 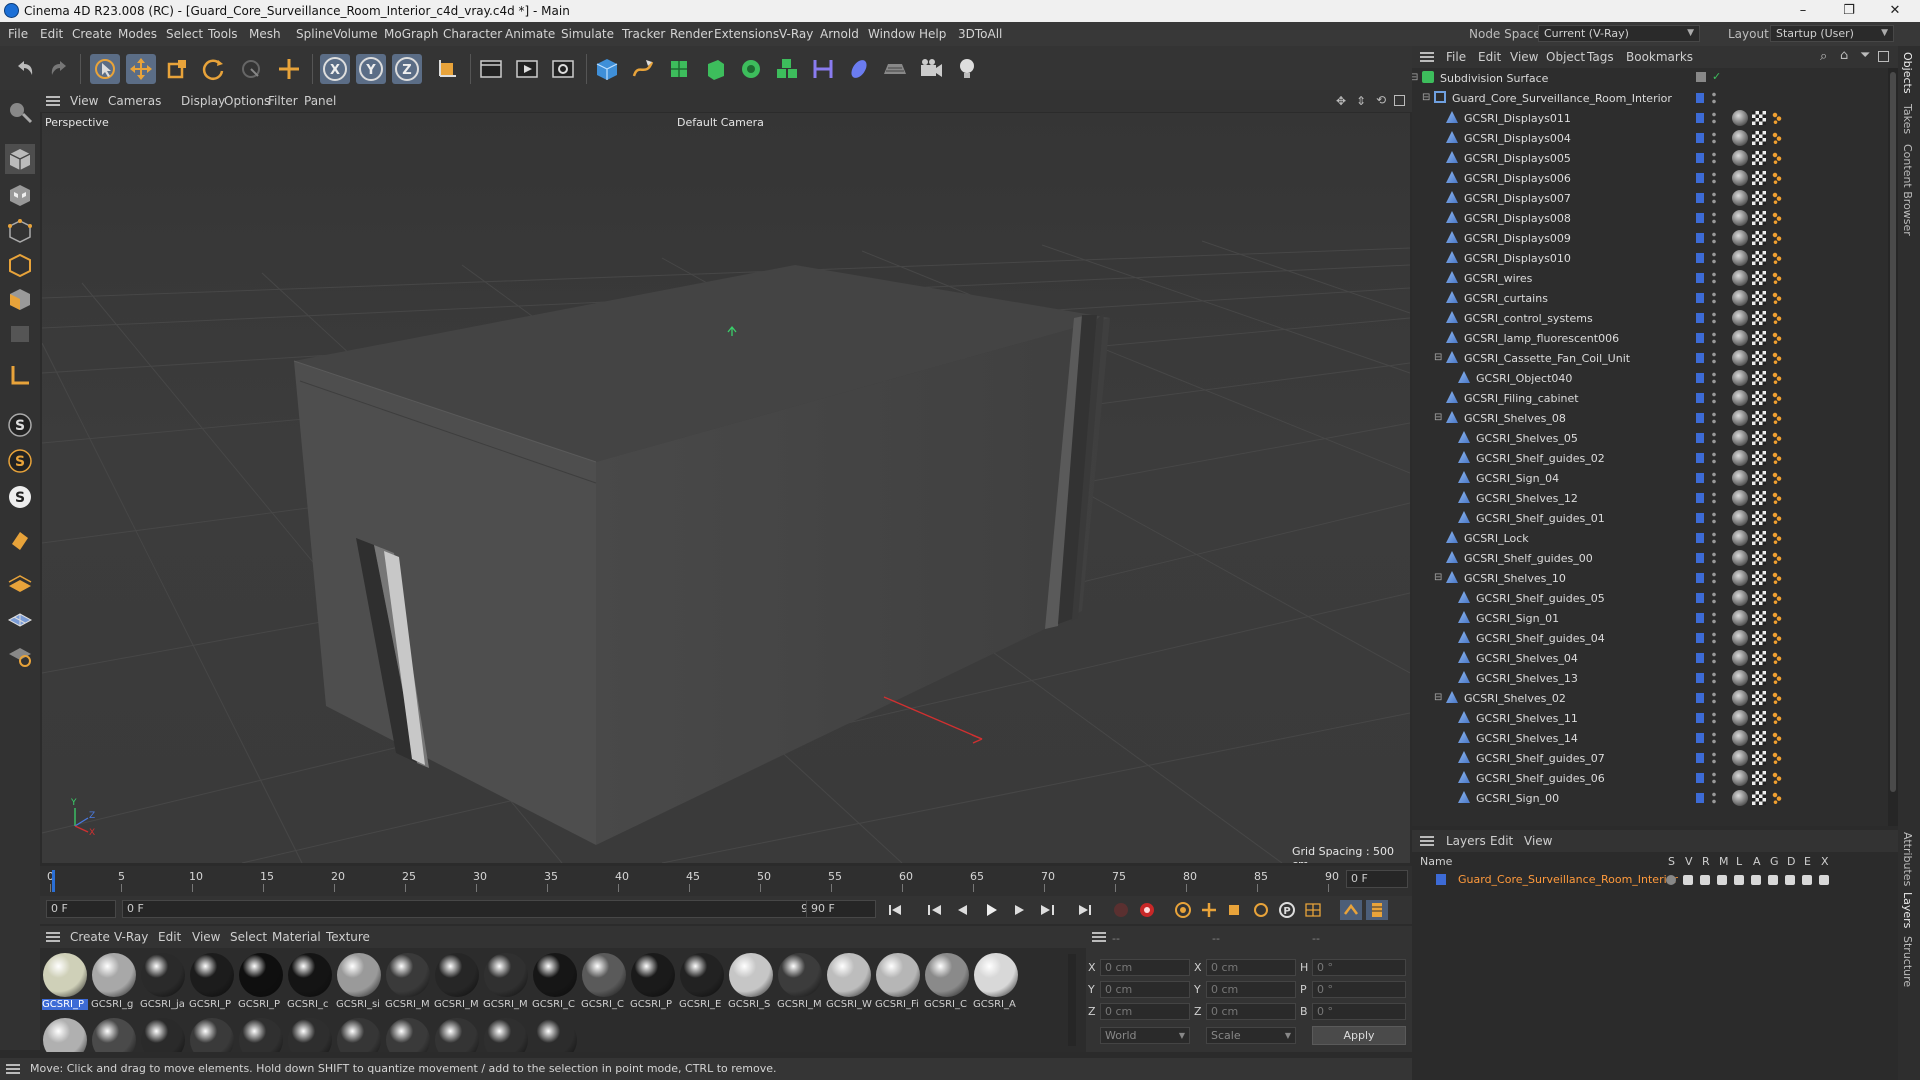 I want to click on light-icon, so click(x=967, y=69).